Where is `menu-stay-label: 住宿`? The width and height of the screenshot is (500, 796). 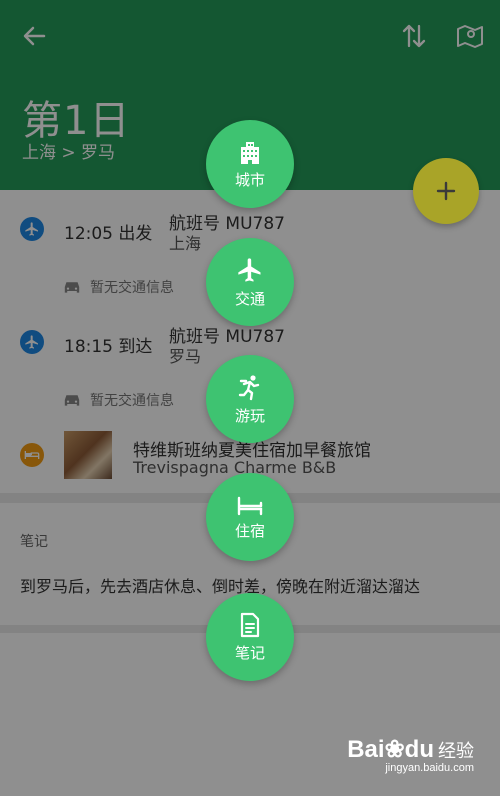 menu-stay-label: 住宿 is located at coordinates (249, 530).